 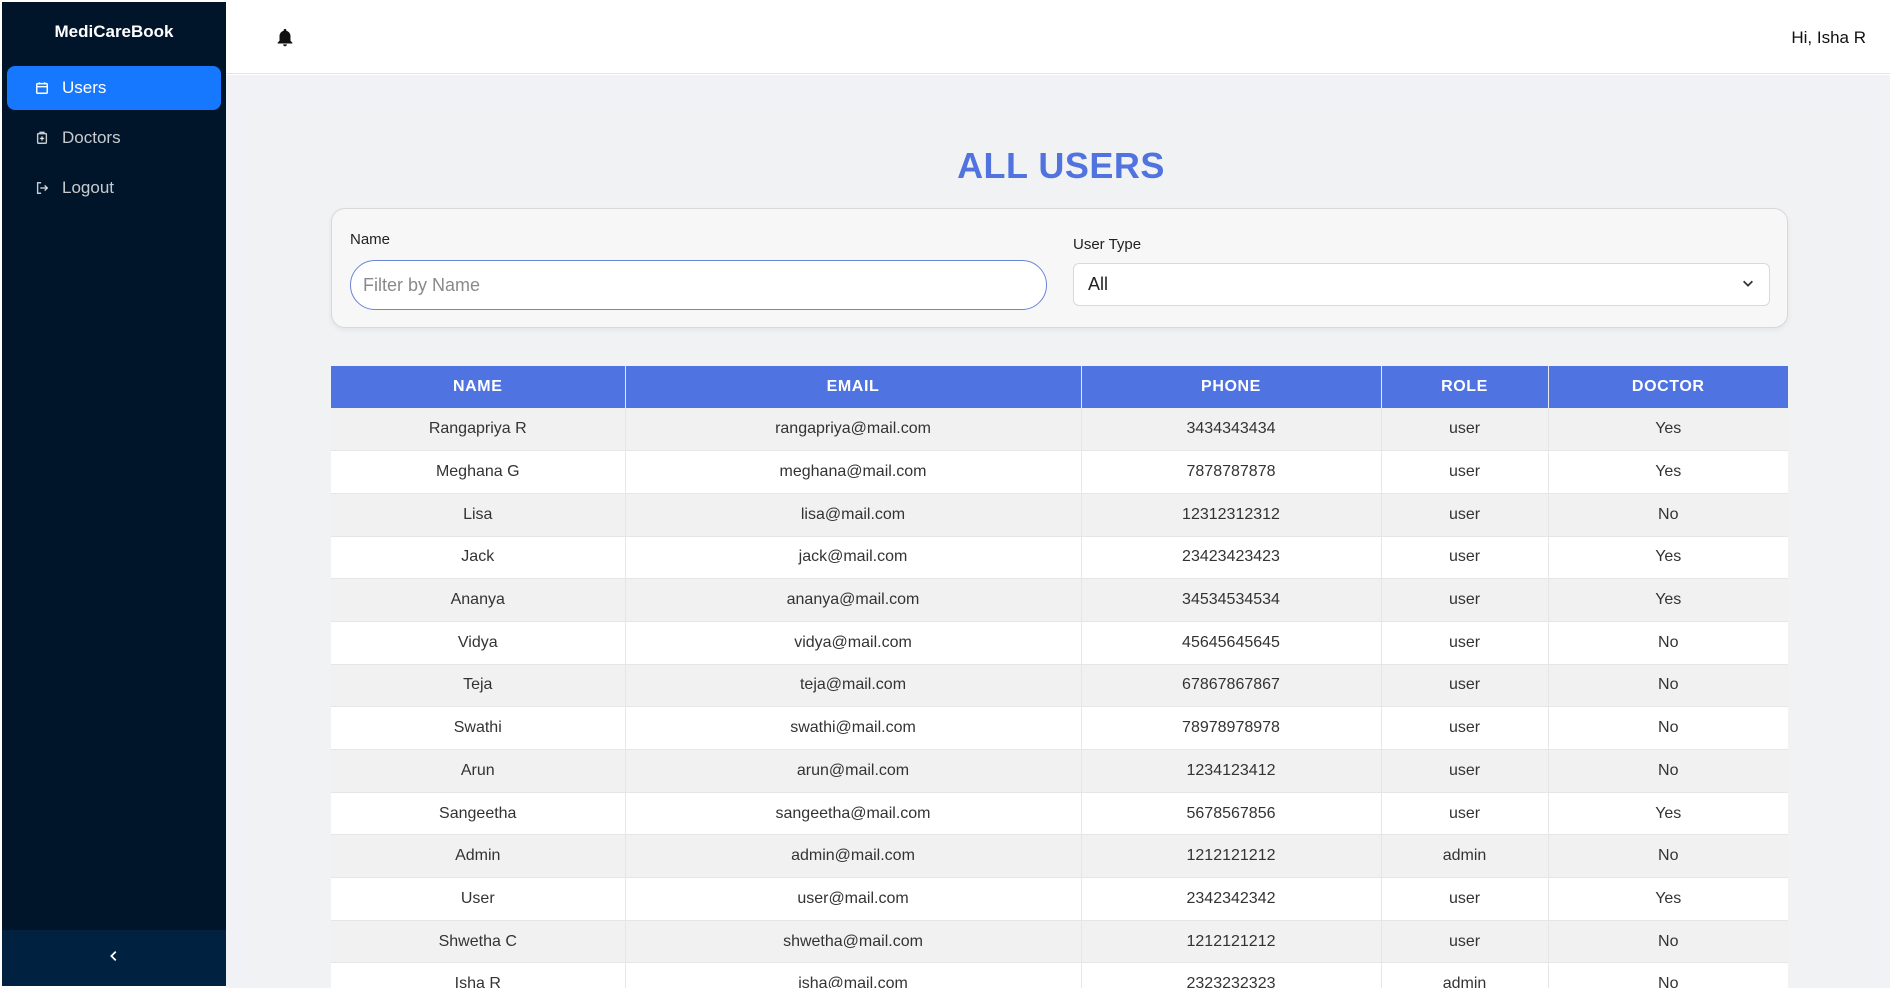 I want to click on cell-email: user@mail.com, so click(x=853, y=899).